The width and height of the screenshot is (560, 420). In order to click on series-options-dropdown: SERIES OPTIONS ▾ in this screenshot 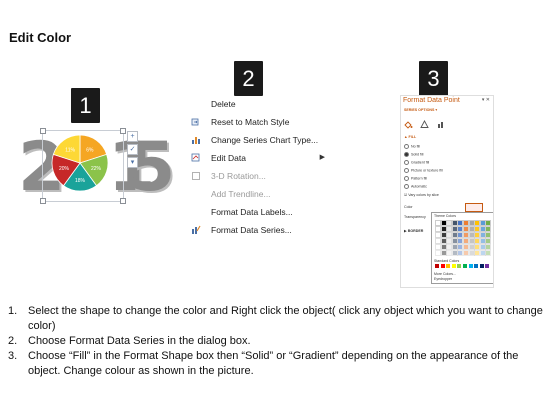, I will do `click(420, 110)`.